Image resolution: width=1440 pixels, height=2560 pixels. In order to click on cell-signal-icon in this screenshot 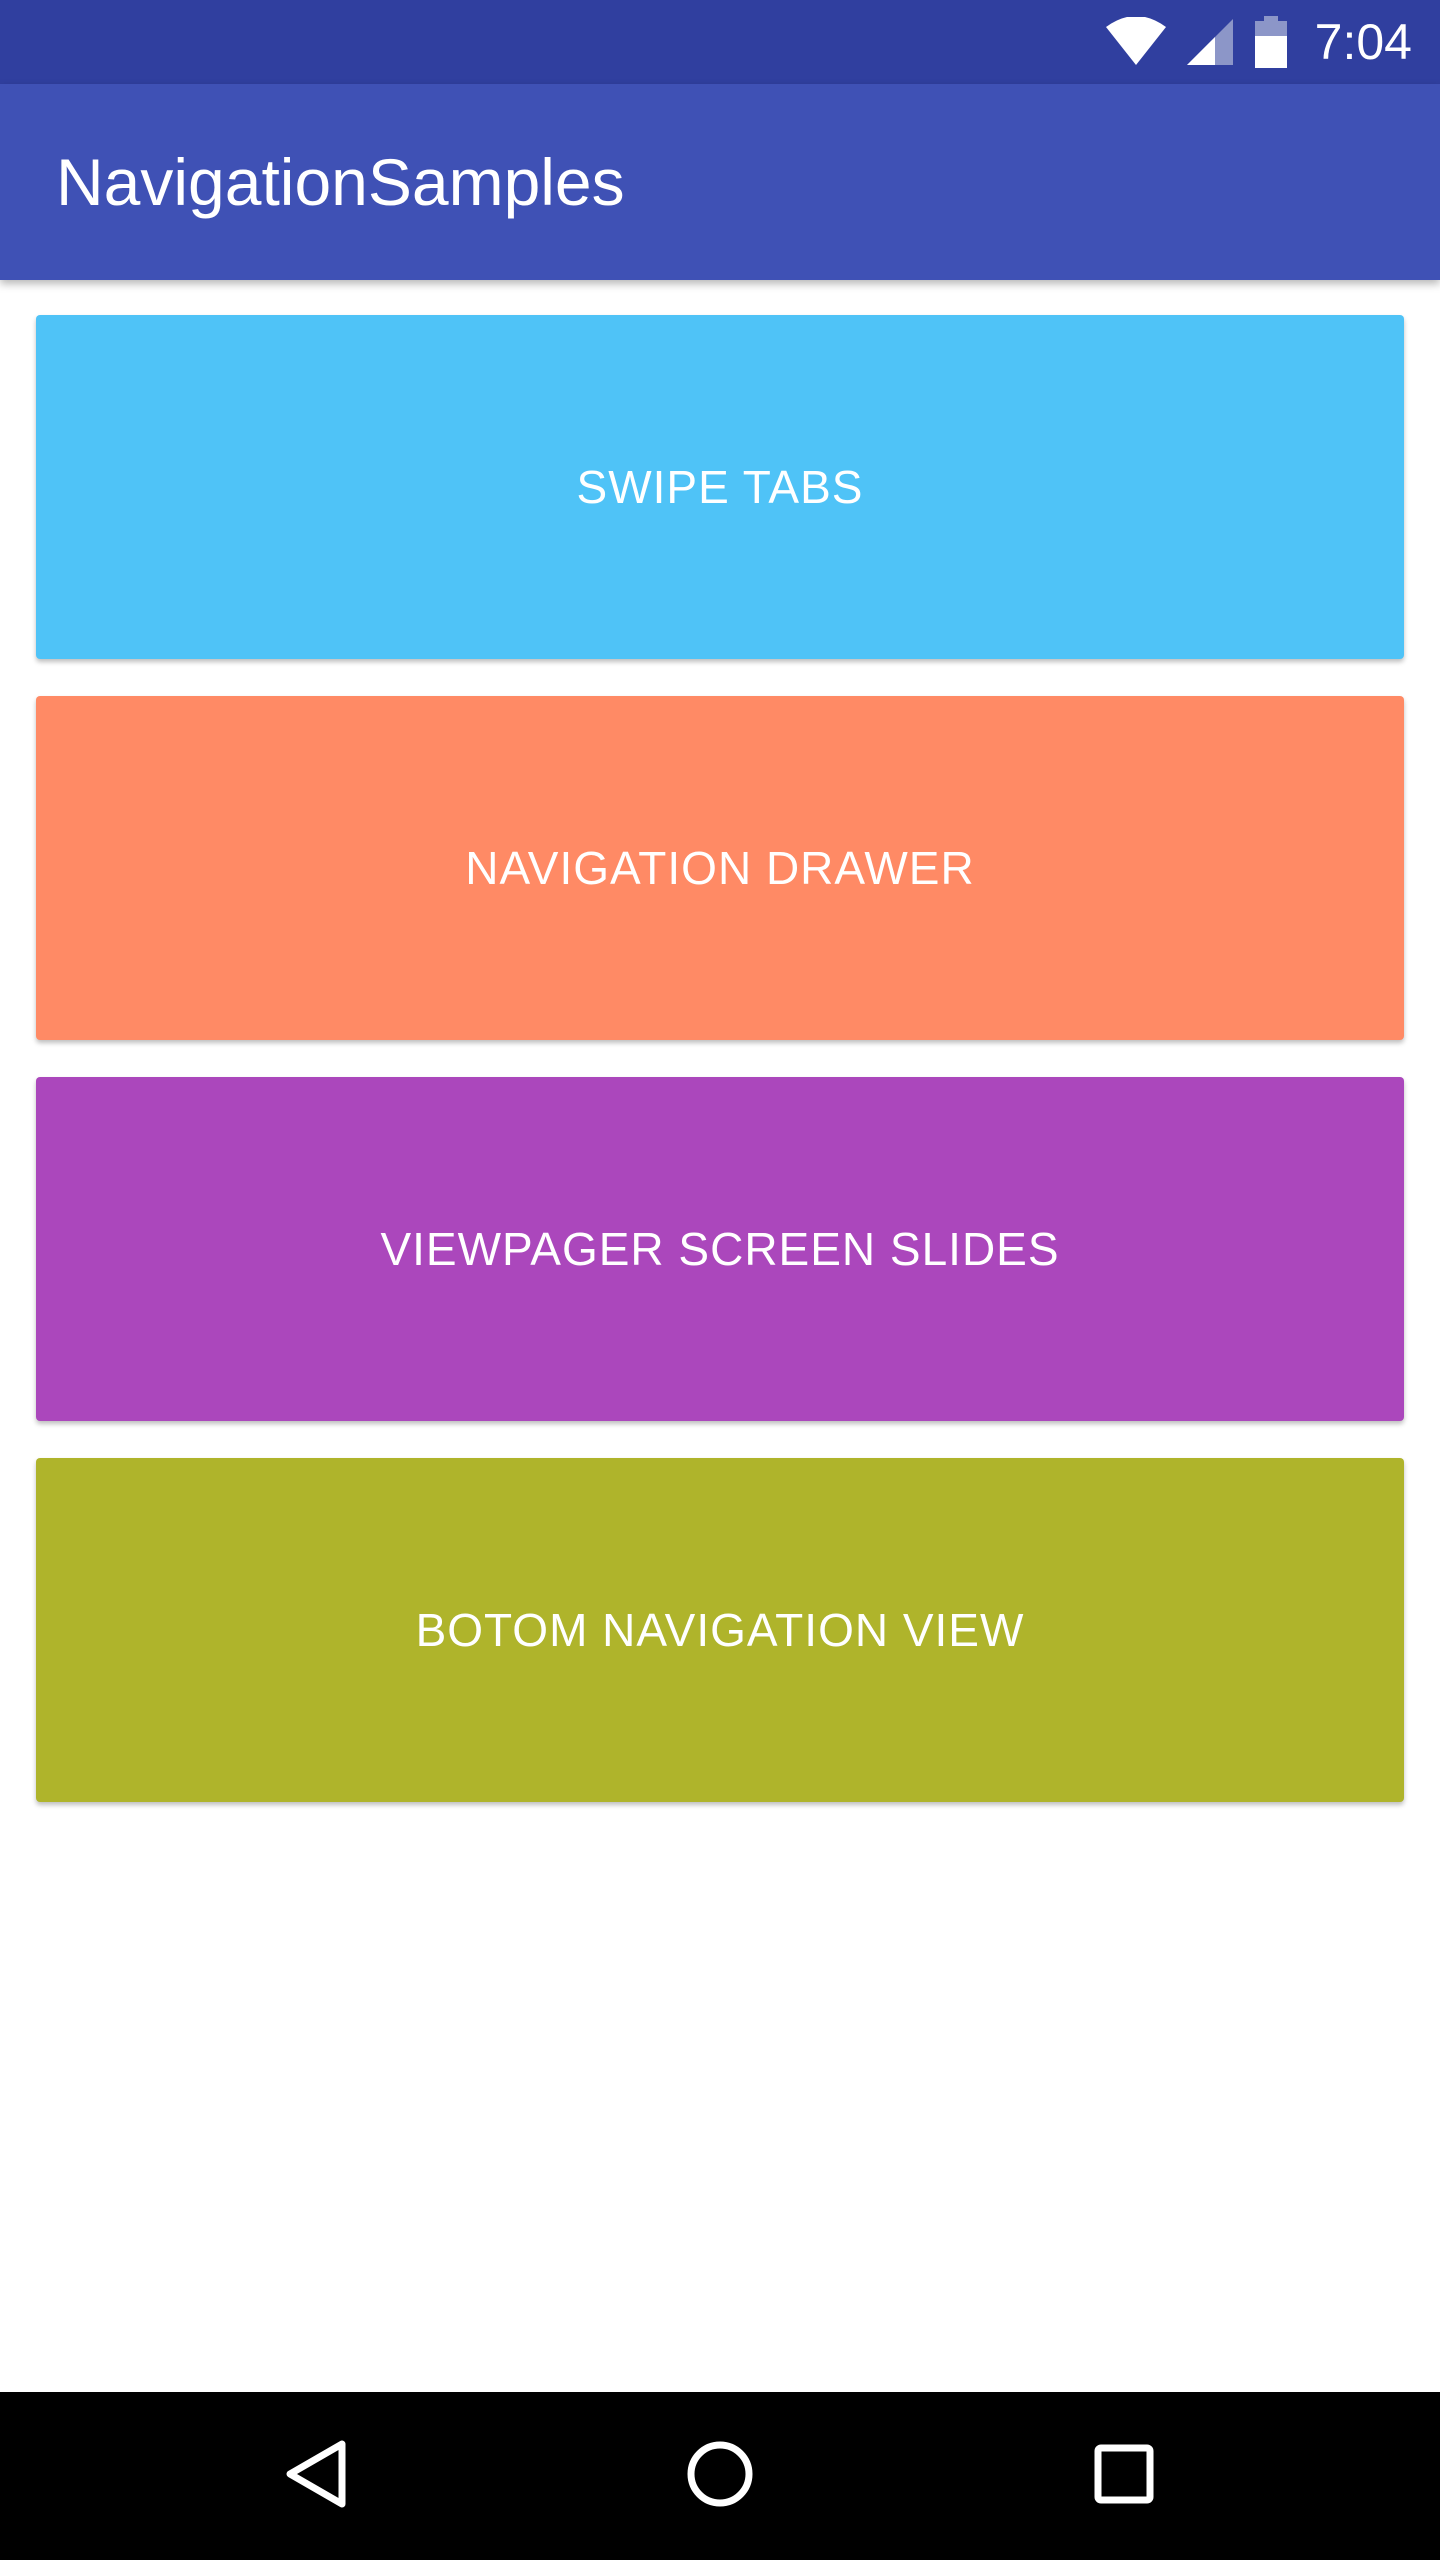, I will do `click(1210, 42)`.